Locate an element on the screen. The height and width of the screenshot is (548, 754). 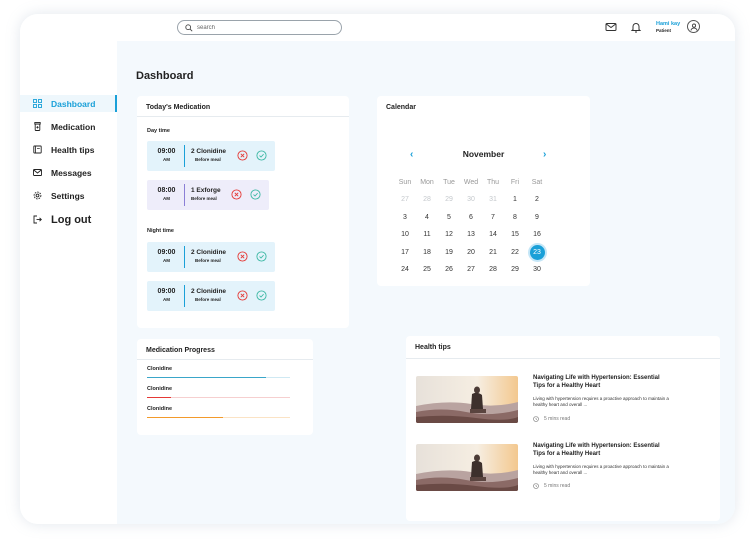
medication-entry: 08:00 AM 1 Exforge Before meal is located at coordinates (208, 195).